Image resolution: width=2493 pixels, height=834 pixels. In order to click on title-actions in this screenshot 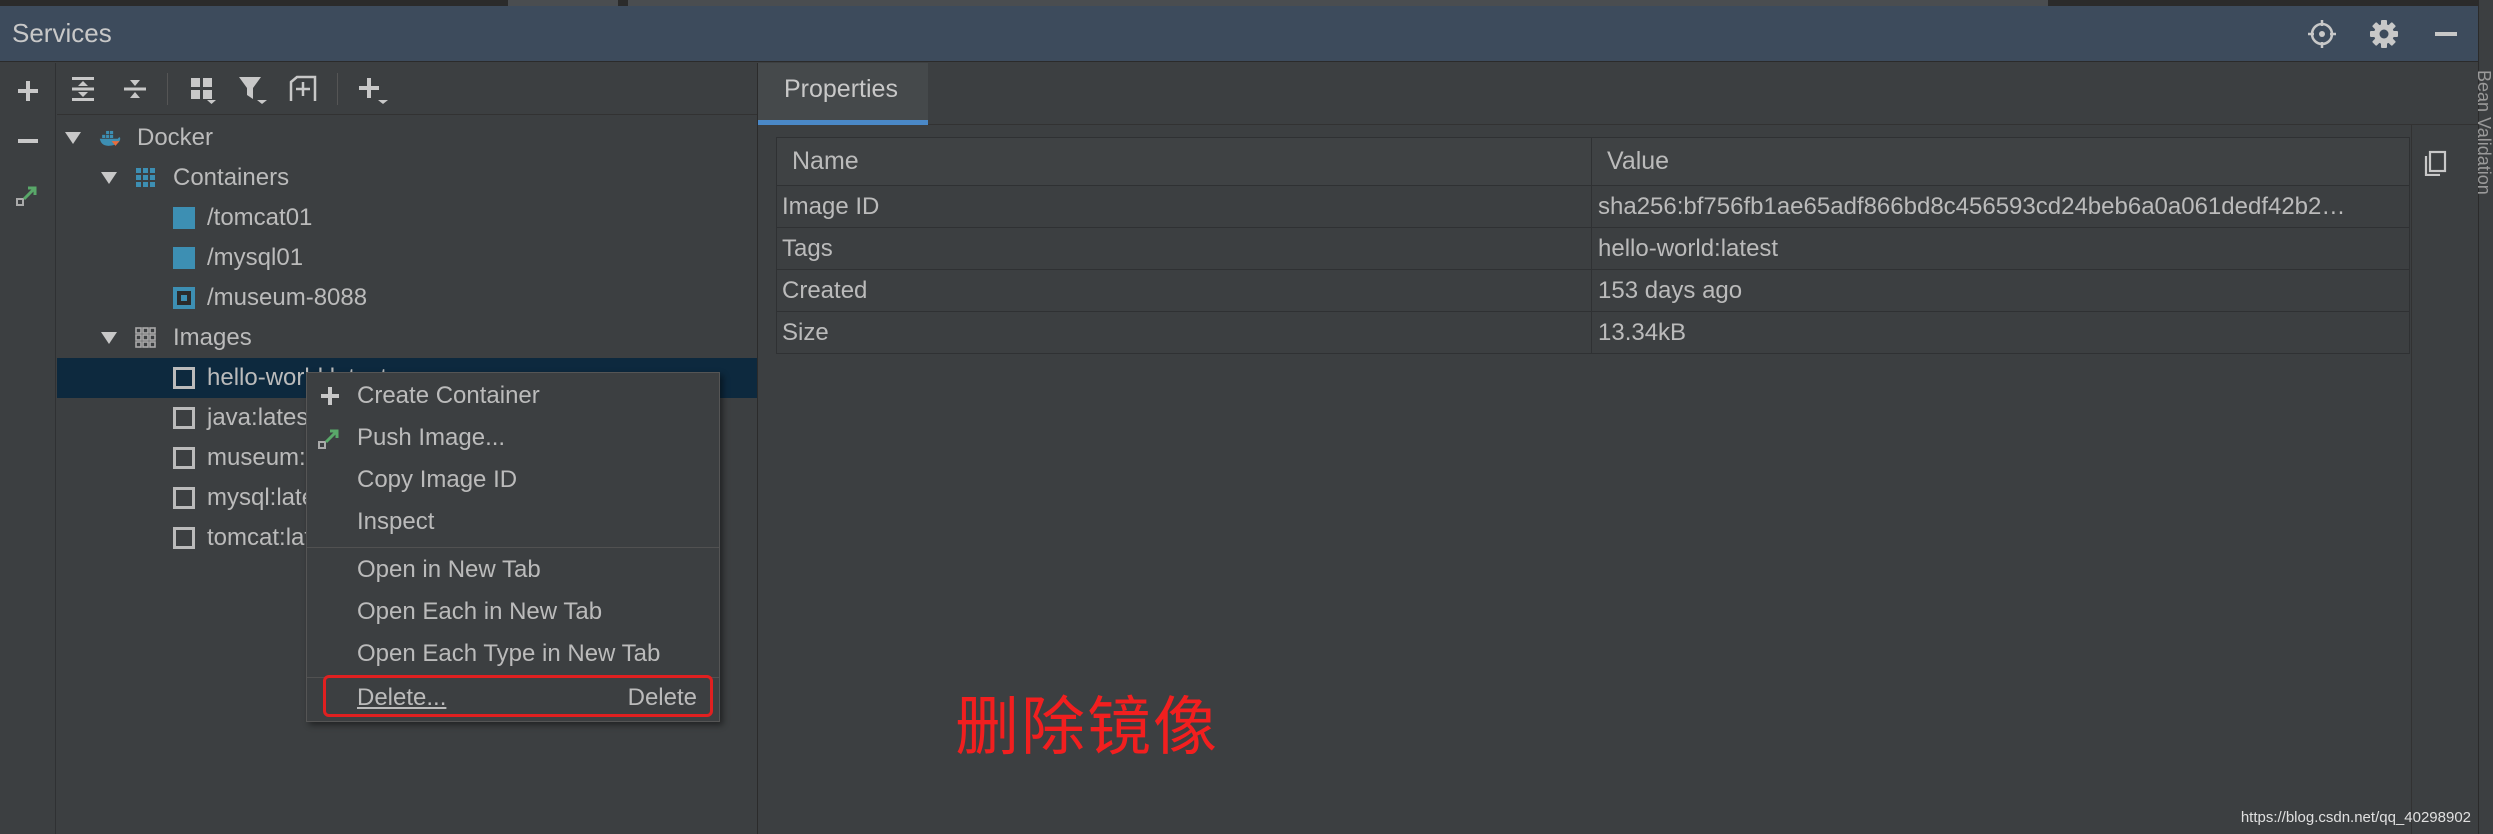, I will do `click(2384, 34)`.